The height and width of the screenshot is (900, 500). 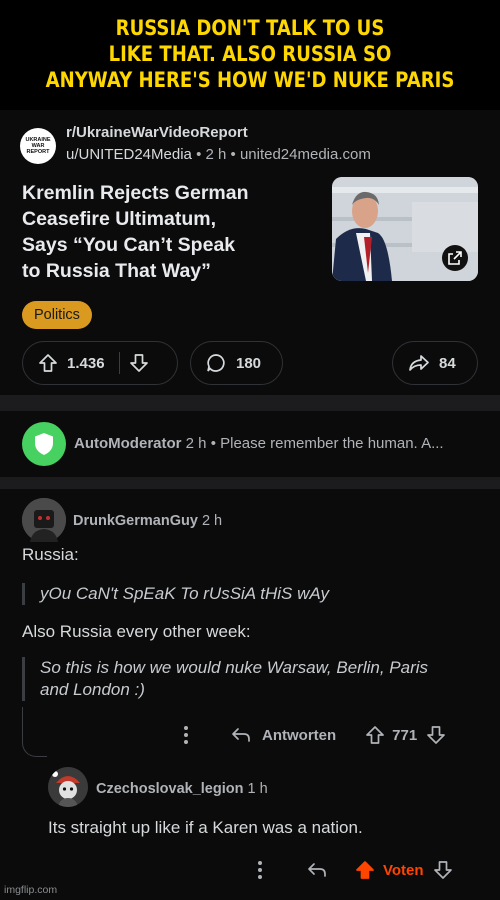 What do you see at coordinates (455, 258) in the screenshot?
I see `external-link-icon` at bounding box center [455, 258].